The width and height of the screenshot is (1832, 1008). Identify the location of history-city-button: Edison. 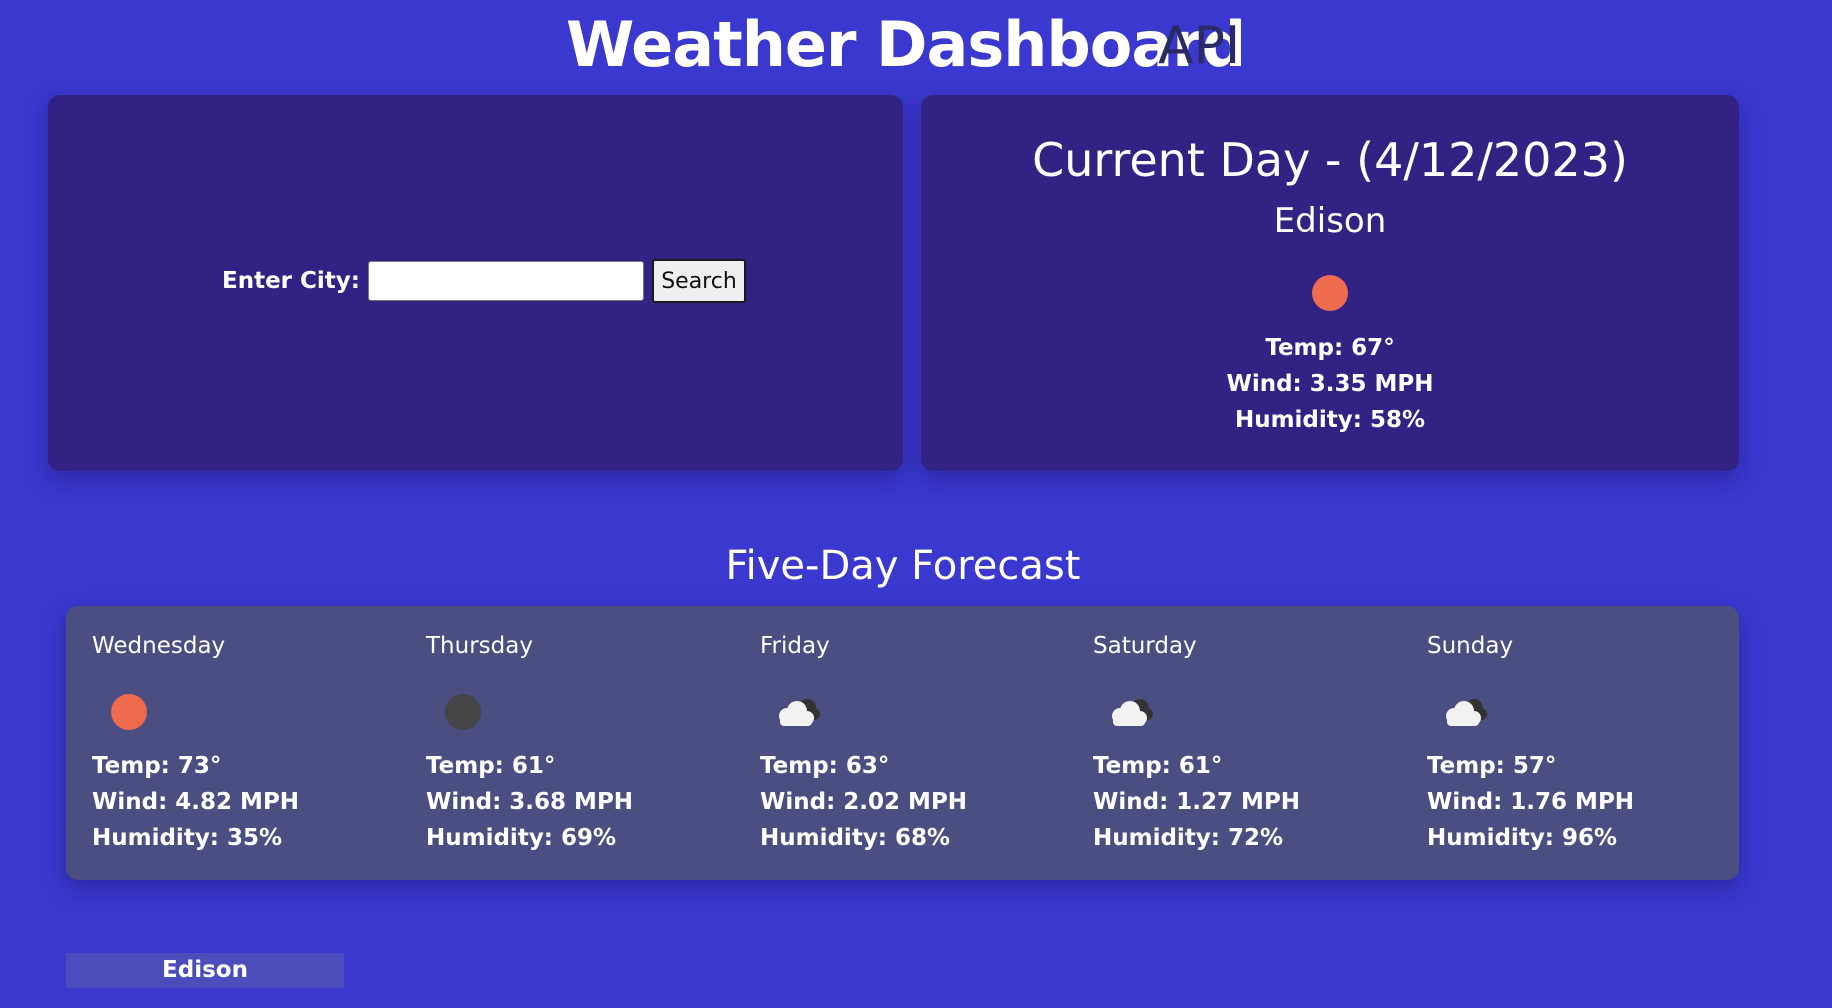
(205, 970).